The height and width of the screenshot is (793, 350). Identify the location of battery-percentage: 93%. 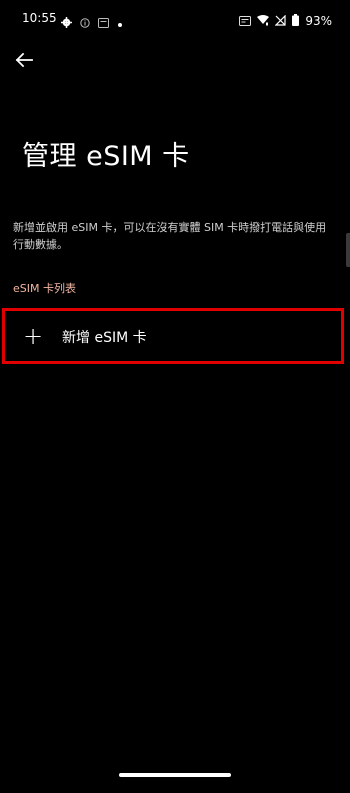
(318, 20).